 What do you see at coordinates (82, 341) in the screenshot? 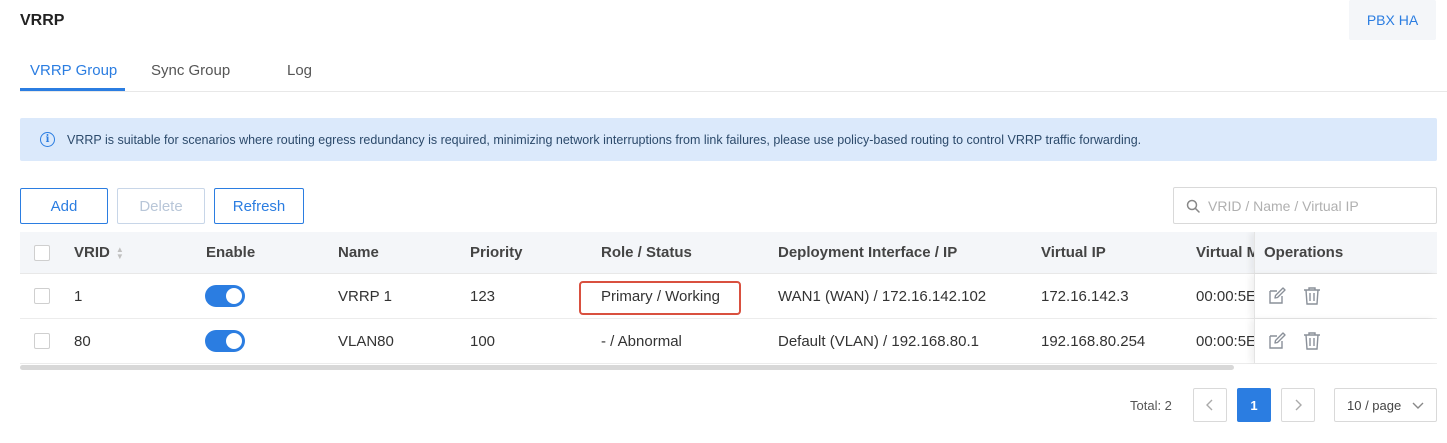
I see `cell-vrid: 80` at bounding box center [82, 341].